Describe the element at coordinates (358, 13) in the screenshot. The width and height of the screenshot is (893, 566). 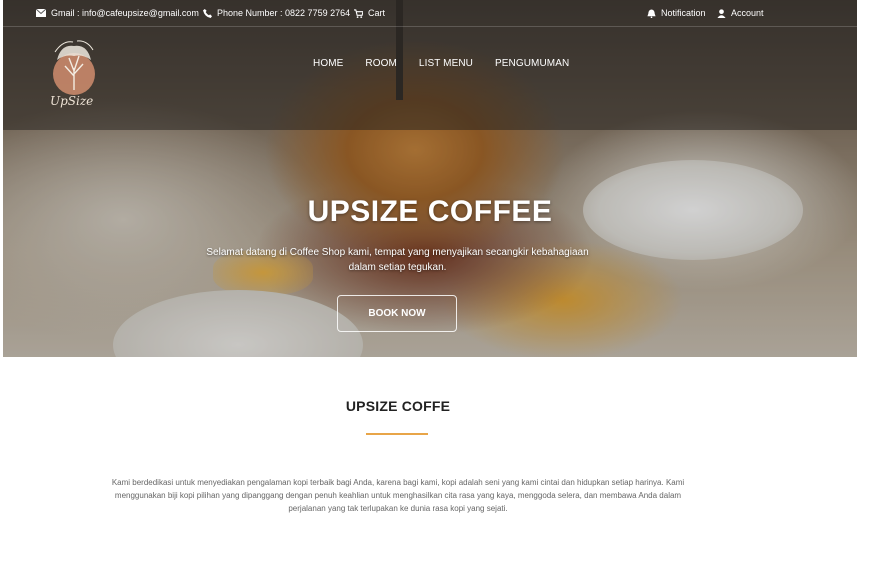
I see `cart-icon` at that location.